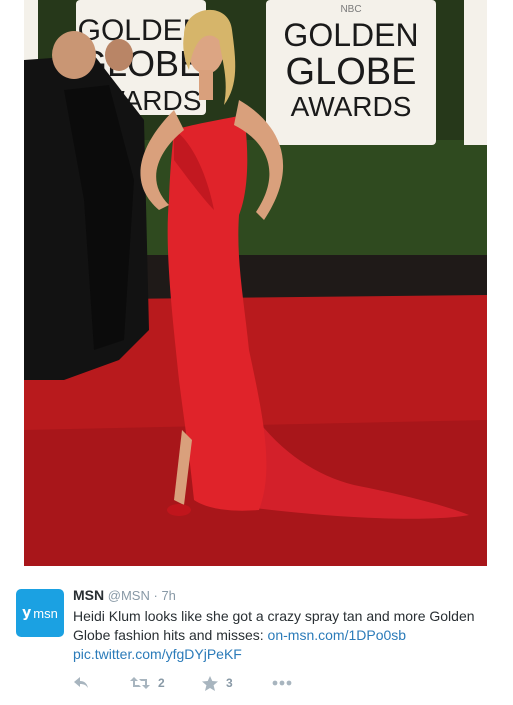 The image size is (513, 705). I want to click on retweet-button: 2, so click(166, 683).